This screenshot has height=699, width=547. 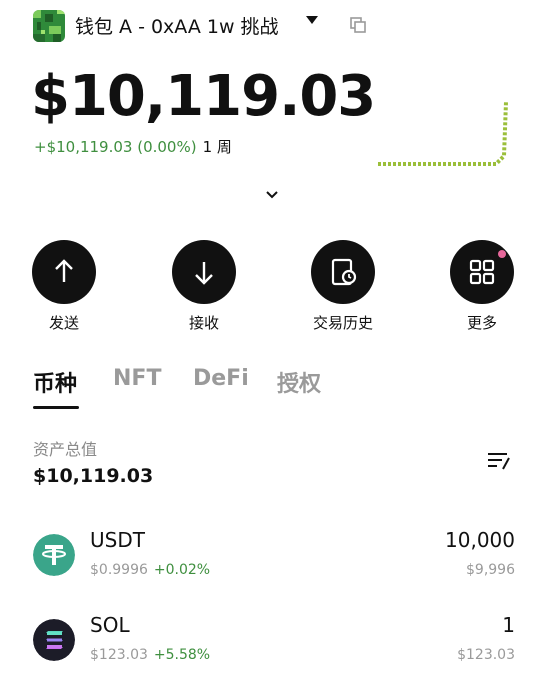 What do you see at coordinates (204, 273) in the screenshot?
I see `arrow-down-icon` at bounding box center [204, 273].